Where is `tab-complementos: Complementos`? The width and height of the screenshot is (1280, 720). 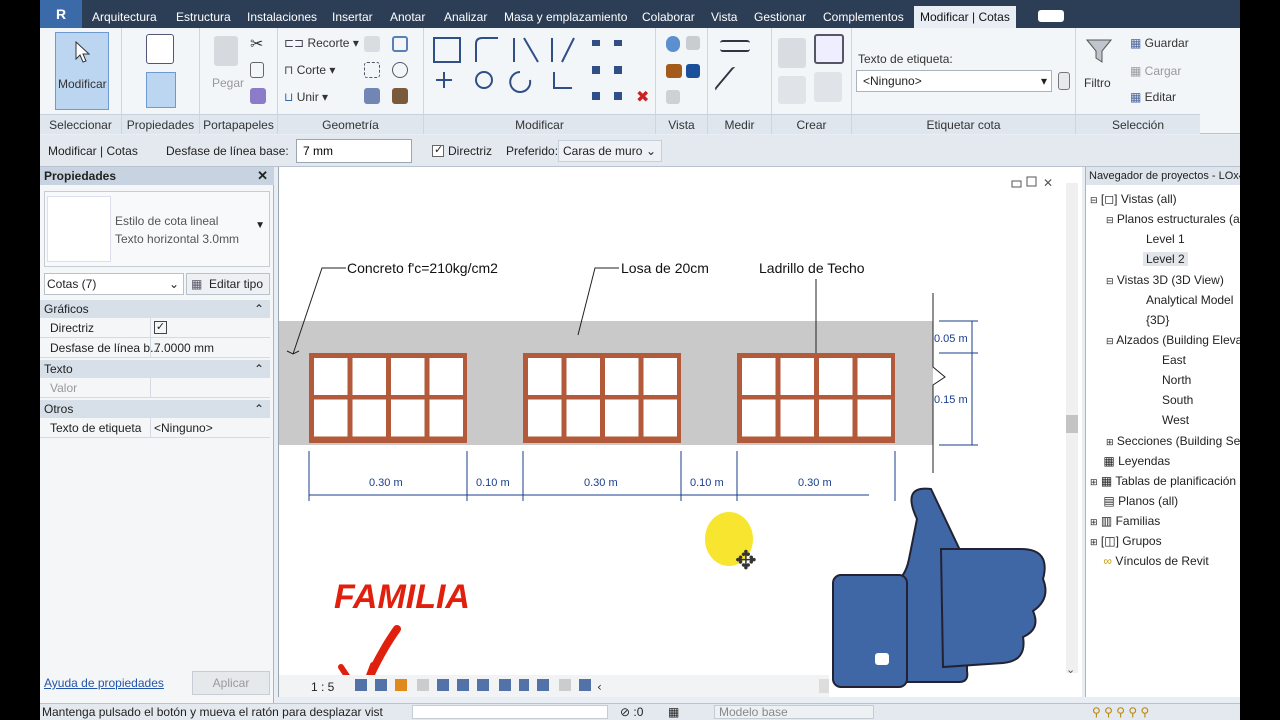
tab-complementos: Complementos is located at coordinates (863, 17).